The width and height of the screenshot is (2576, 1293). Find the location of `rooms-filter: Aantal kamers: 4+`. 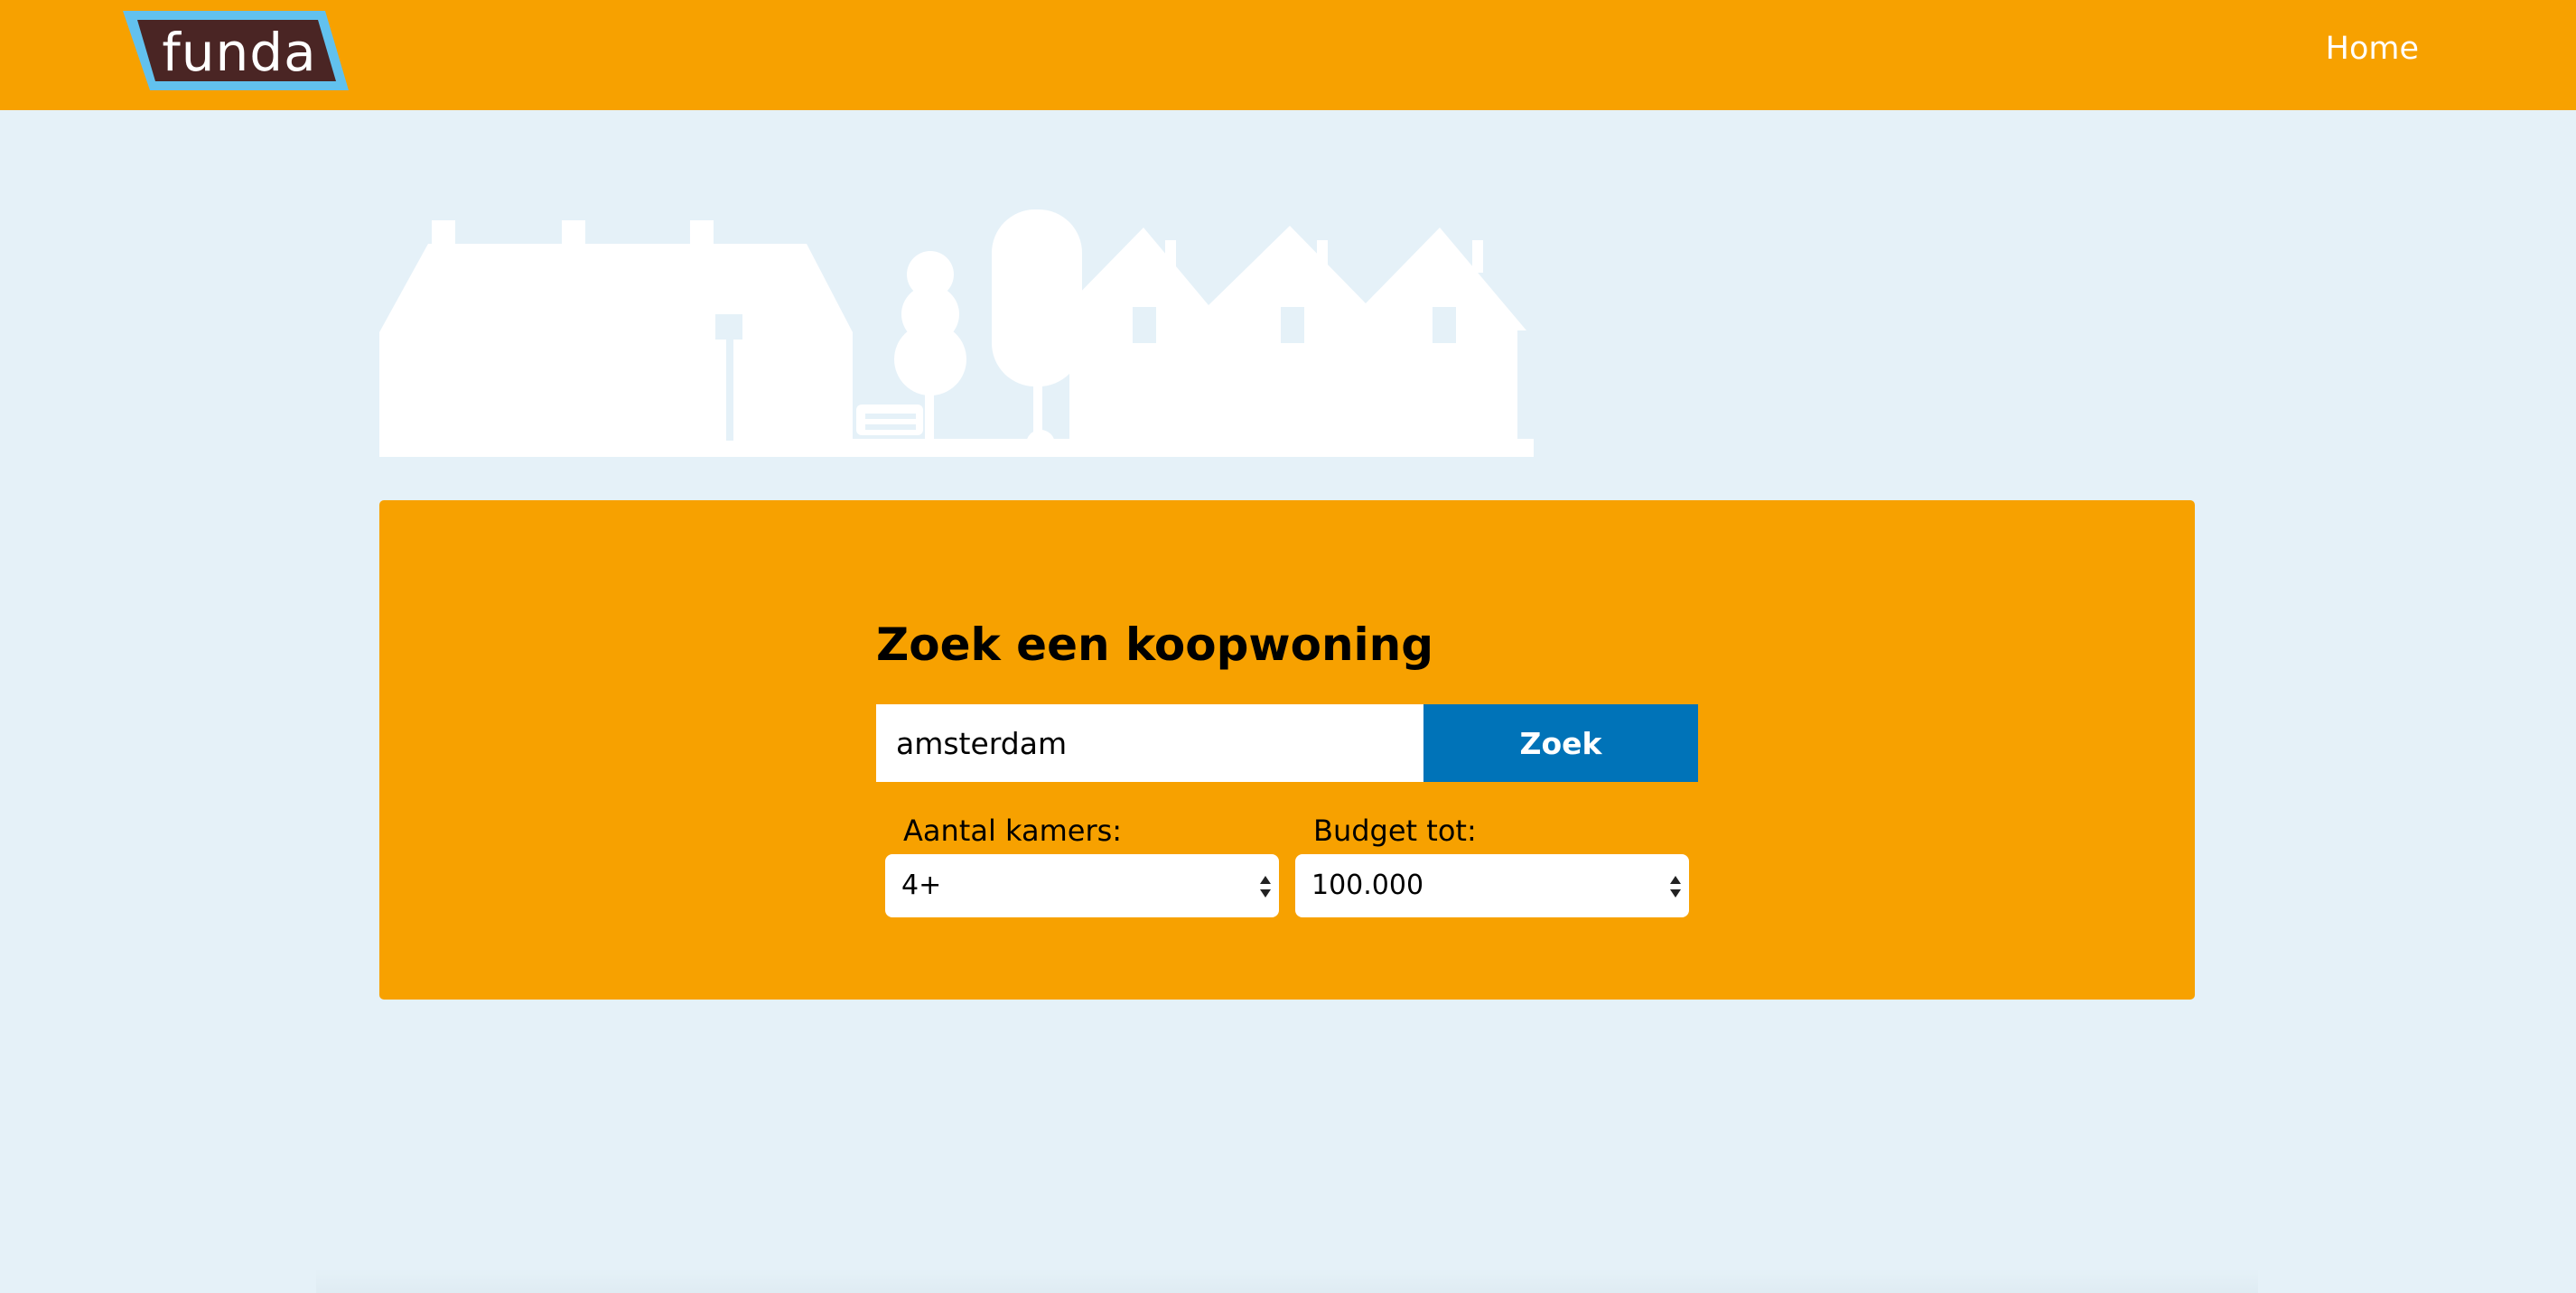

rooms-filter: Aantal kamers: 4+ is located at coordinates (1082, 865).